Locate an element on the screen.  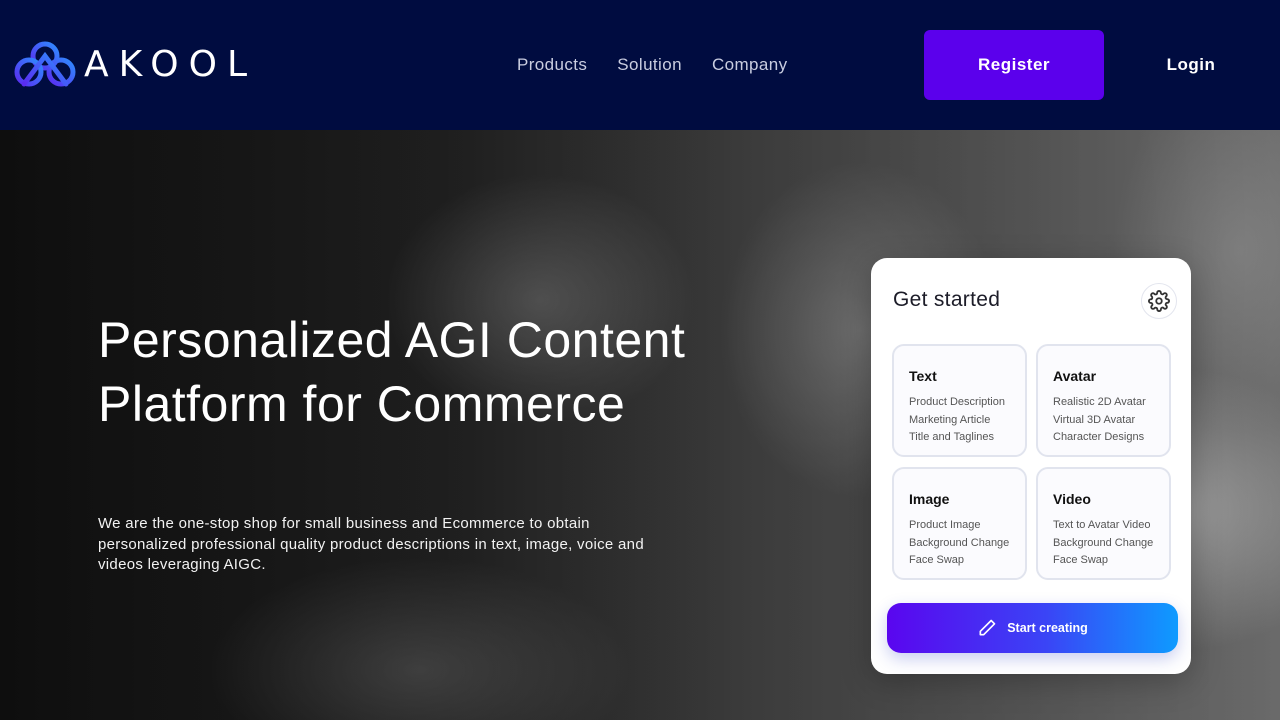
tile-line: Product Image is located at coordinates (945, 525).